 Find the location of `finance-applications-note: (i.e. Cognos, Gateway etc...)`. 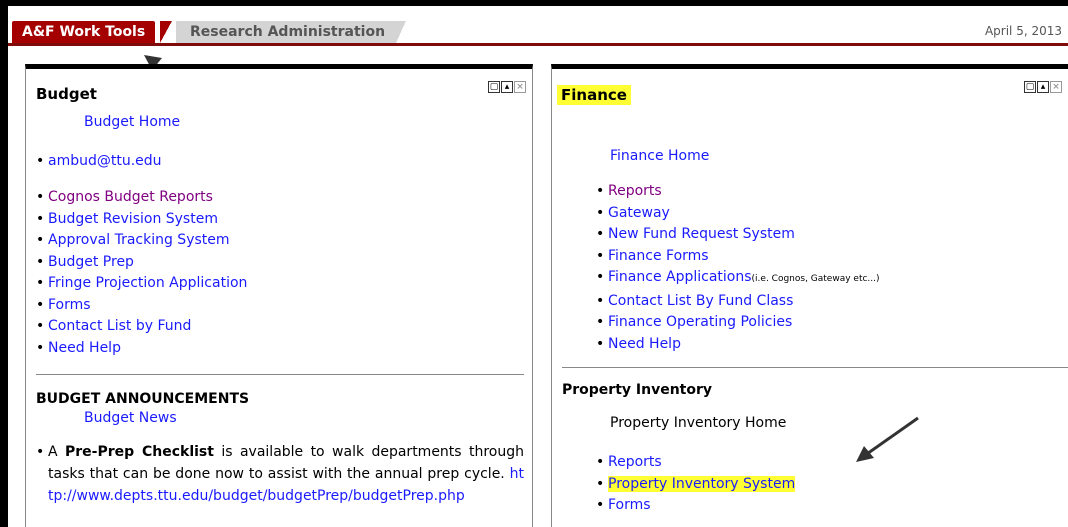

finance-applications-note: (i.e. Cognos, Gateway etc...) is located at coordinates (815, 279).